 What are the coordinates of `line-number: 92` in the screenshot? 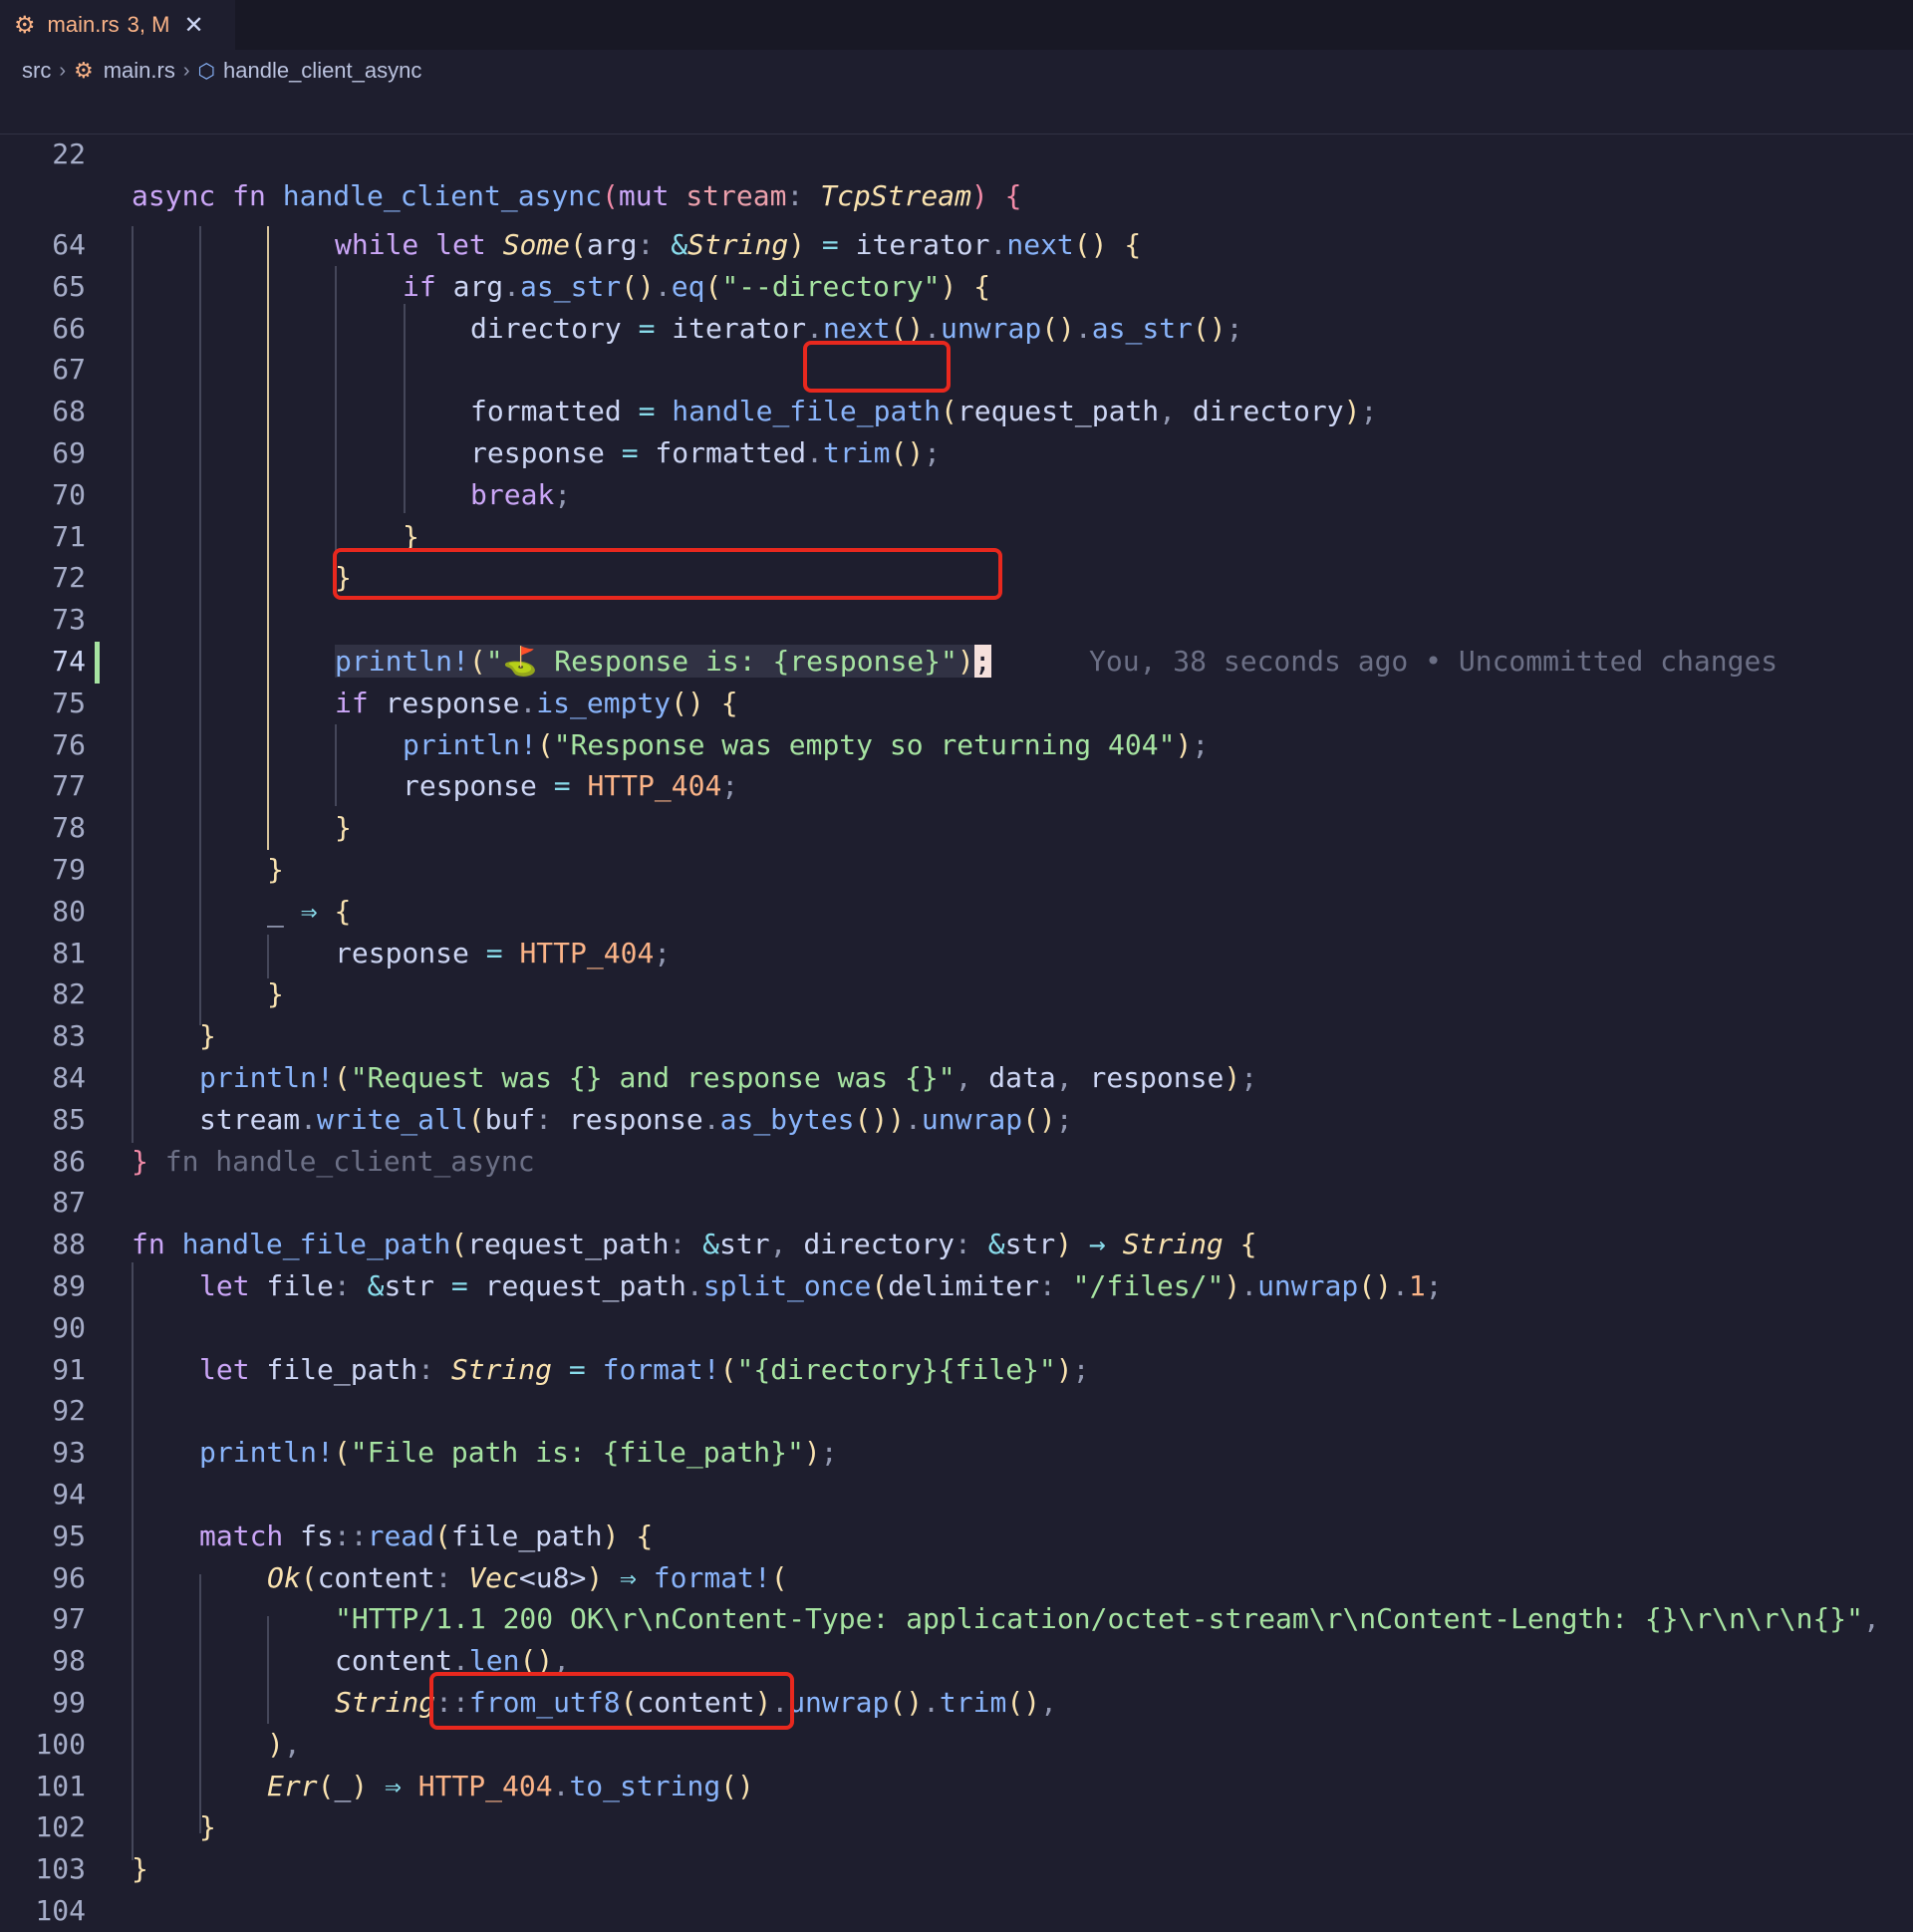 It's located at (69, 1411).